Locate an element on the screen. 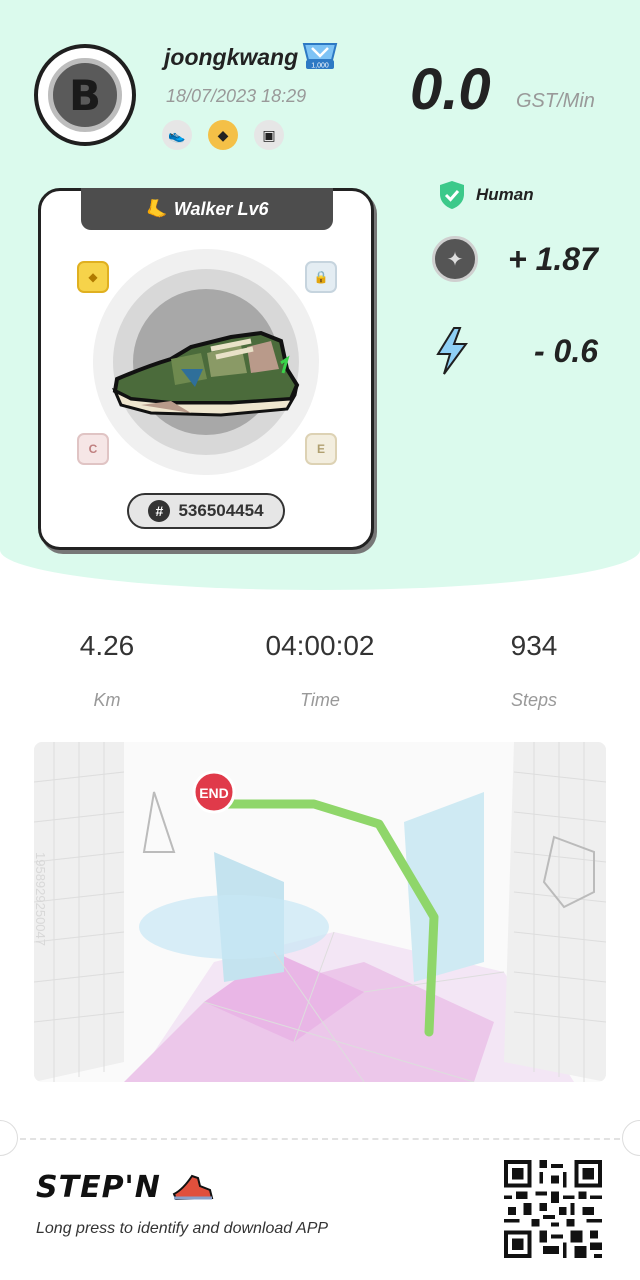 This screenshot has width=640, height=1280. distance-metric: 4.26 Km is located at coordinates (107, 670).